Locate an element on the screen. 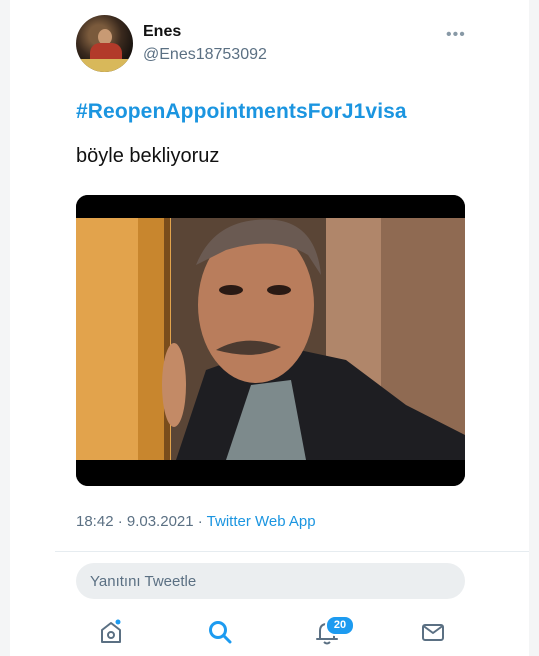 The image size is (539, 656). tweet-timestamp: 18:42 · 9.03.2021 · Twitter Web App is located at coordinates (196, 521).